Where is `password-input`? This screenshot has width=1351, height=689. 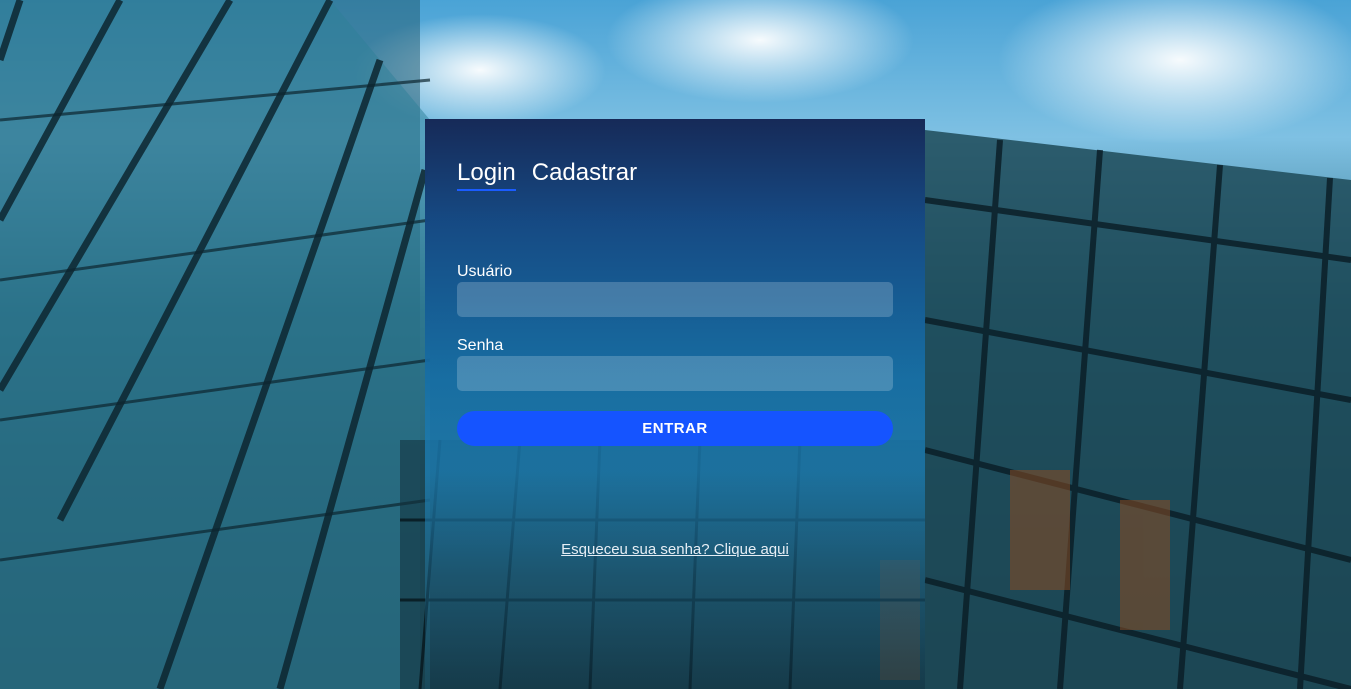
password-input is located at coordinates (675, 373).